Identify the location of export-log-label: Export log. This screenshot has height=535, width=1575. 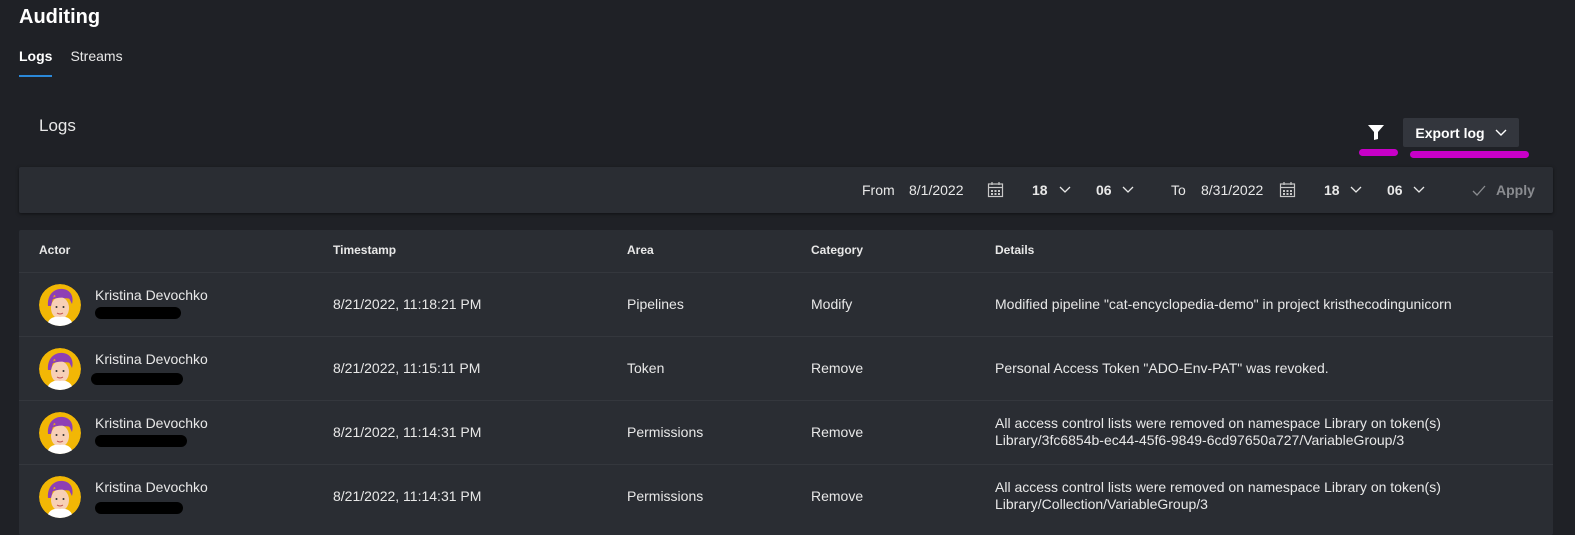
(1450, 132).